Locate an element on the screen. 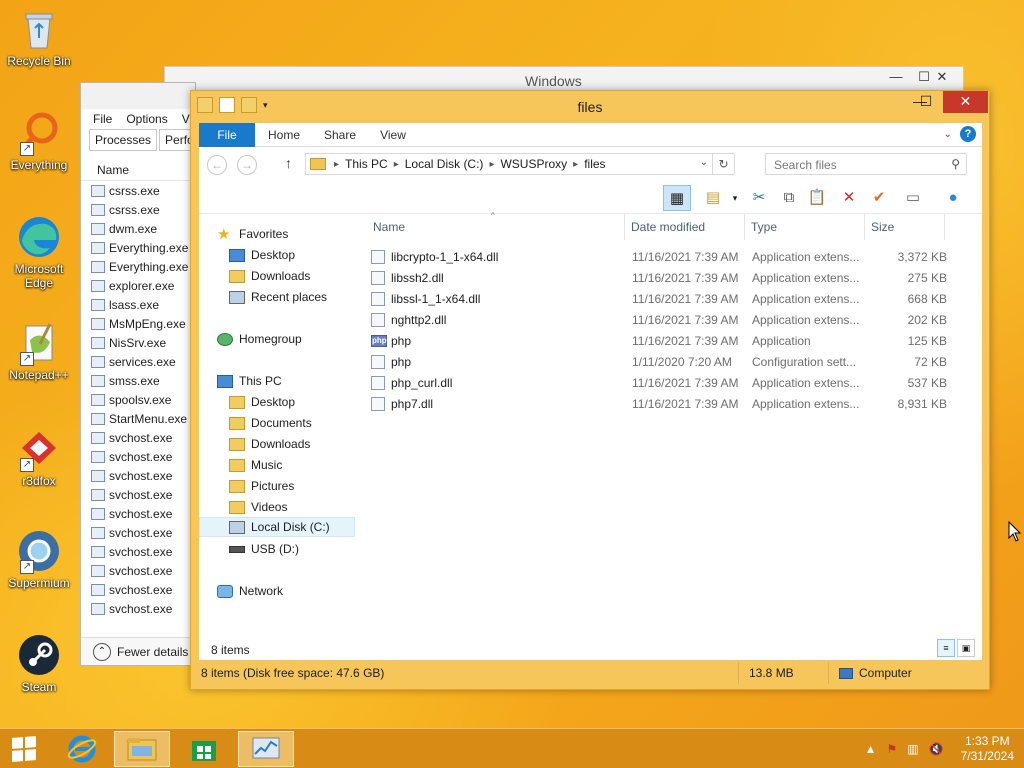 The height and width of the screenshot is (768, 1024). maximize-button: ☐ is located at coordinates (926, 102).